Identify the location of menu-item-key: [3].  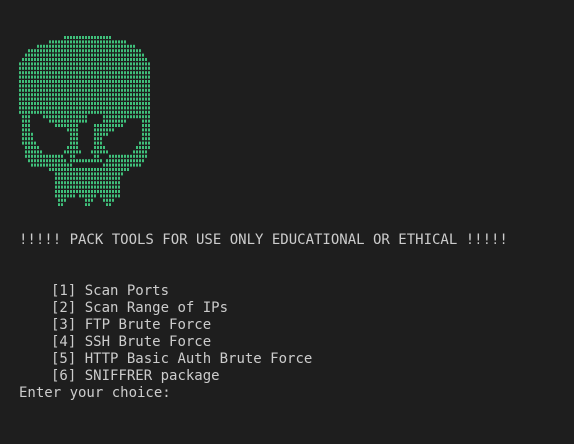
(64, 325).